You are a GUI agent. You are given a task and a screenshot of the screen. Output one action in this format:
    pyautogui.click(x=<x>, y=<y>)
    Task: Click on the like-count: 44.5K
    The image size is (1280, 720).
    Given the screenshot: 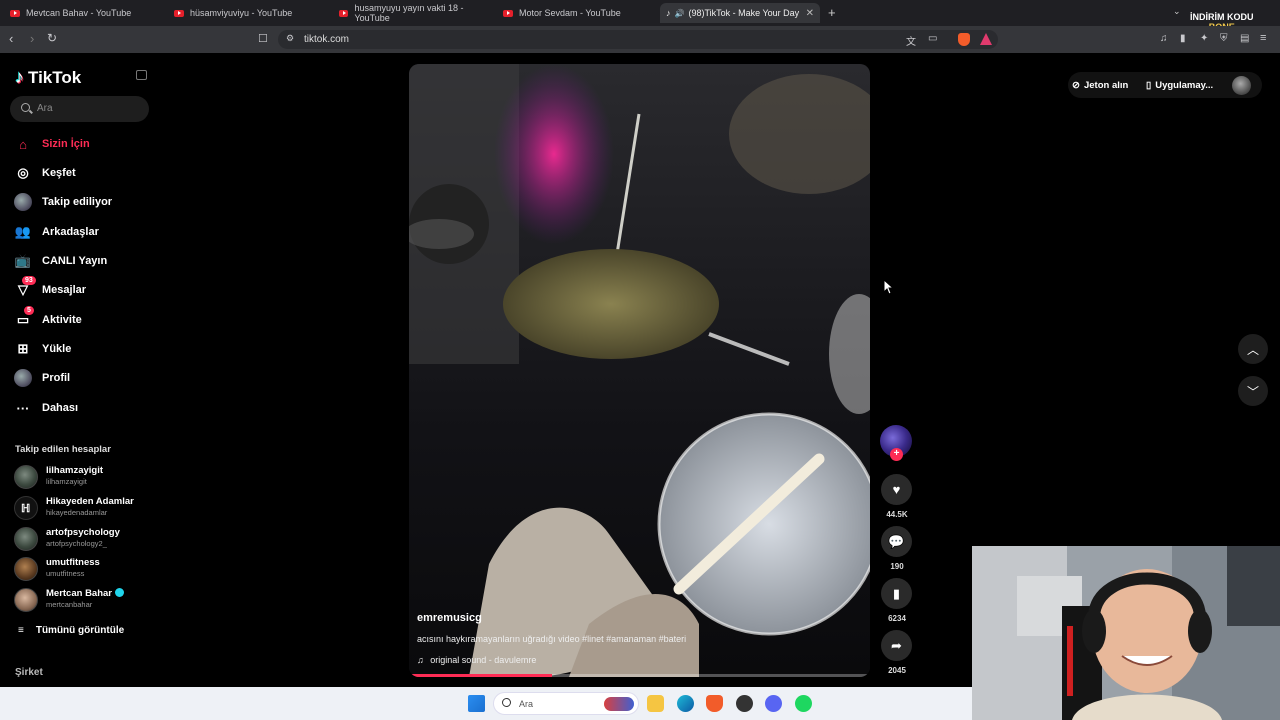 What is the action you would take?
    pyautogui.click(x=897, y=514)
    